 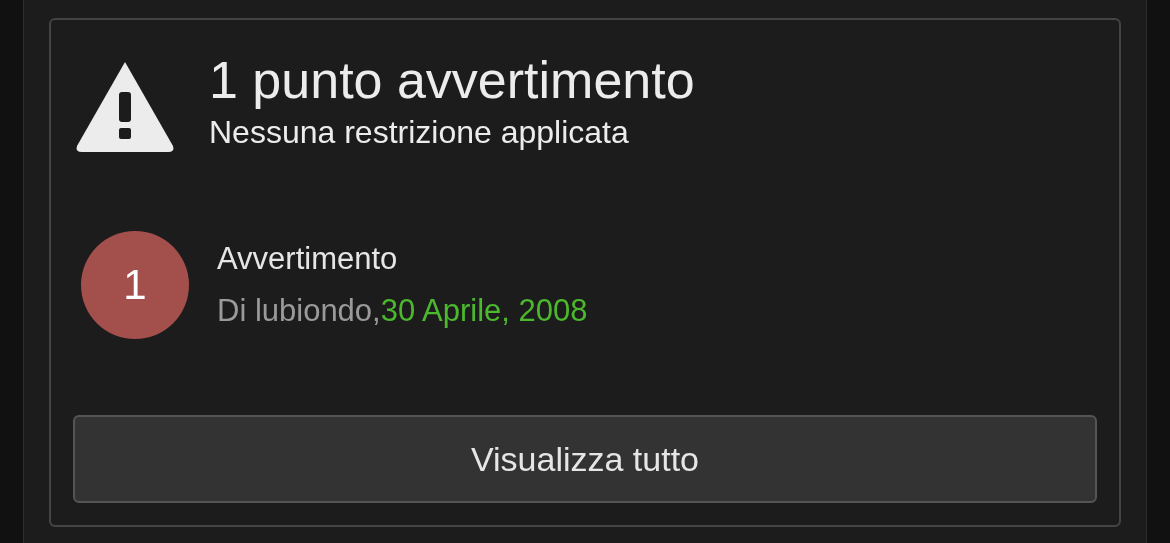 I want to click on warning-author: Di lubiondo,, so click(x=299, y=310).